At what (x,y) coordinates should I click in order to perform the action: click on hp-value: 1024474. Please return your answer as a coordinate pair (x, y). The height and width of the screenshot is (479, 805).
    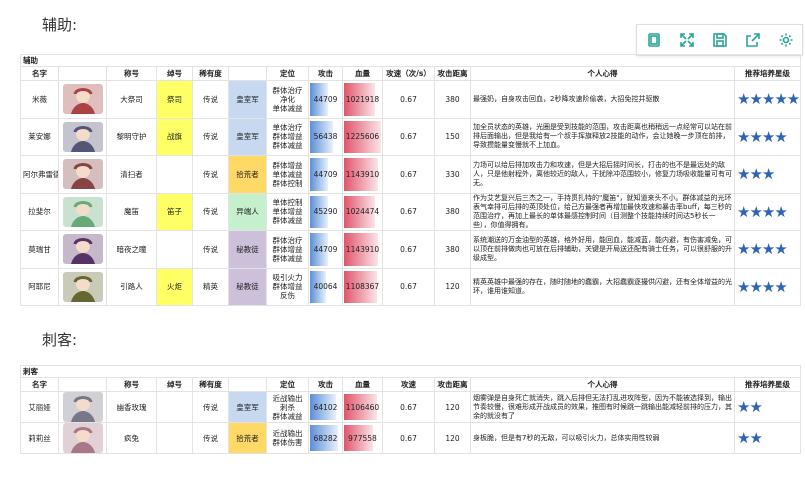
    Looking at the image, I should click on (362, 212).